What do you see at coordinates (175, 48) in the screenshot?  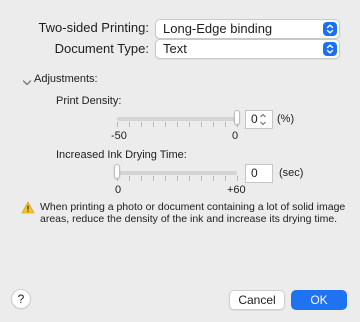 I see `document-type-value: Text` at bounding box center [175, 48].